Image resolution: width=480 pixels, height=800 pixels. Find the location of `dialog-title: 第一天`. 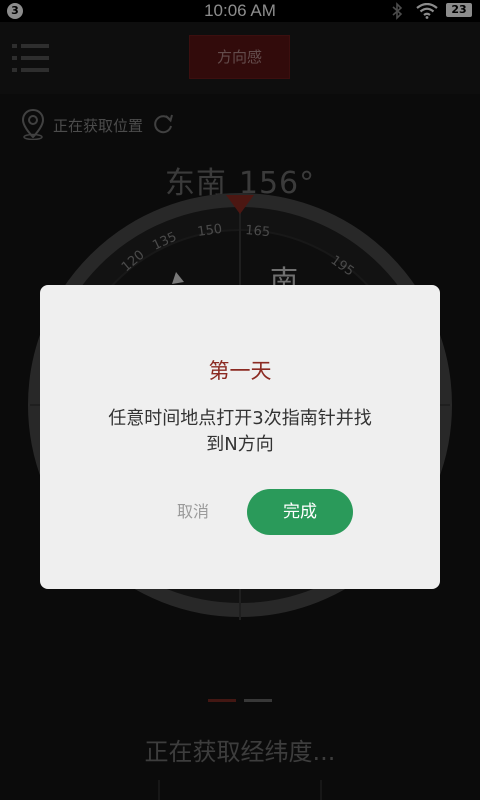

dialog-title: 第一天 is located at coordinates (240, 371).